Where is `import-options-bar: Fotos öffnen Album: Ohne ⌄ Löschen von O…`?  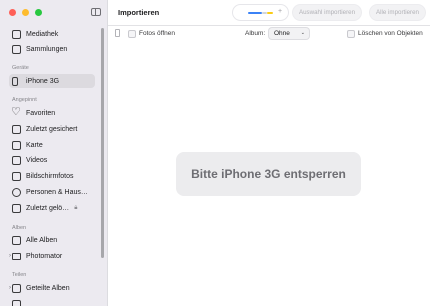 import-options-bar: Fotos öffnen Album: Ohne ⌄ Löschen von O… is located at coordinates (269, 34).